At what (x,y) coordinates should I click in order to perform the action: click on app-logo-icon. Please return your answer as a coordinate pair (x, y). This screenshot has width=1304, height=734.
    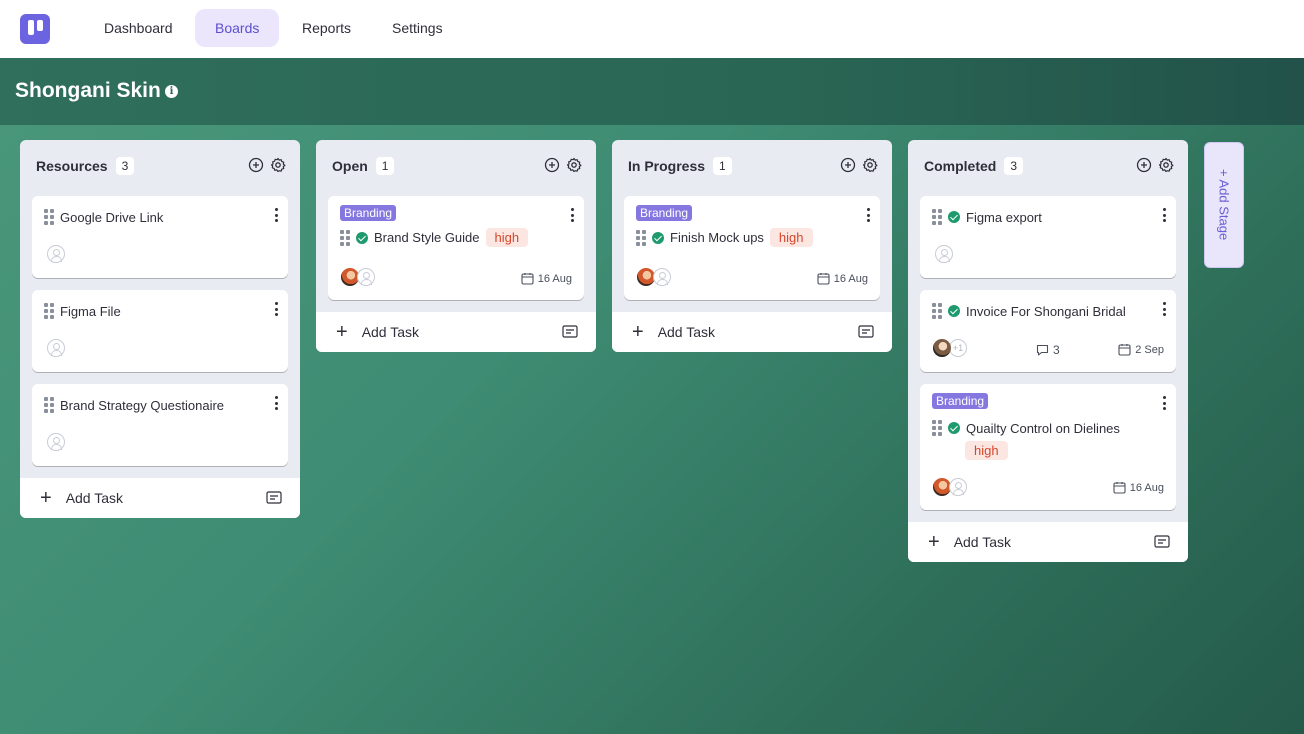
    Looking at the image, I should click on (35, 29).